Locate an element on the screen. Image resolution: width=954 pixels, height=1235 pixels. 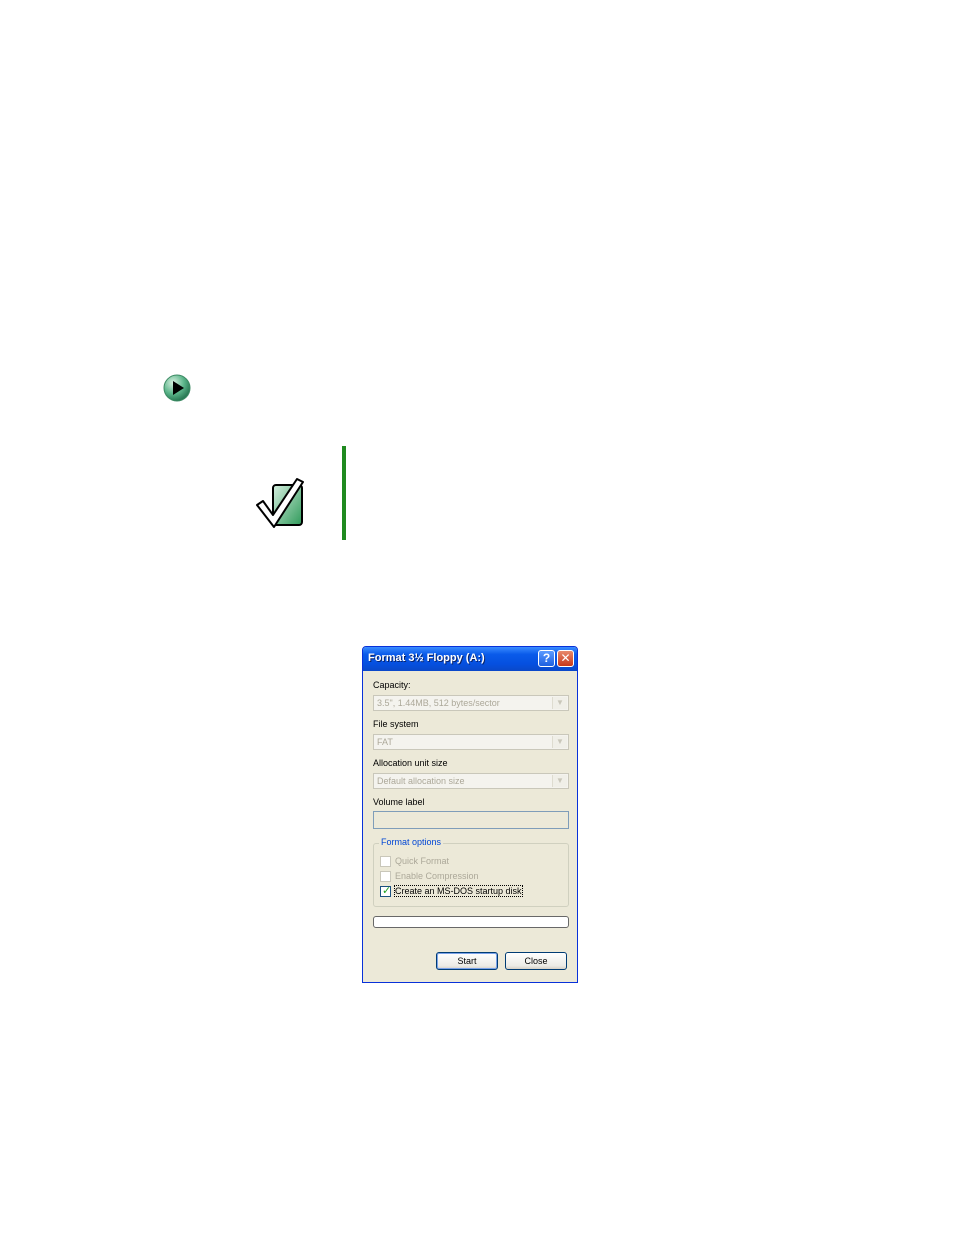
help-icon: ? is located at coordinates (546, 658).